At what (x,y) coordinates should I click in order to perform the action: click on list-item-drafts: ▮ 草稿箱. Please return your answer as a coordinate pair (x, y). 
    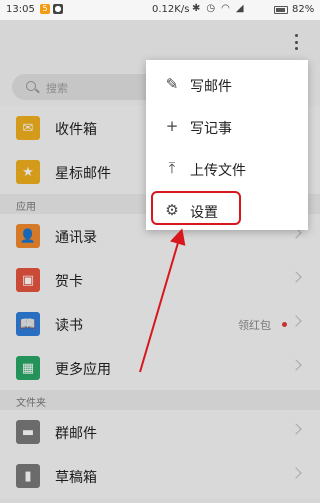
    Looking at the image, I should click on (160, 476).